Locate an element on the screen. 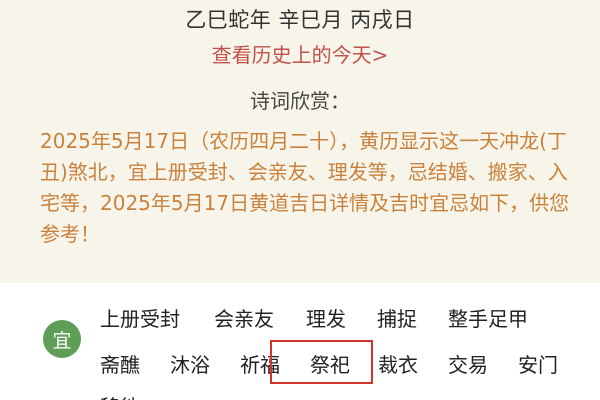 The width and height of the screenshot is (600, 400). yi-item: 捕捉 is located at coordinates (397, 317).